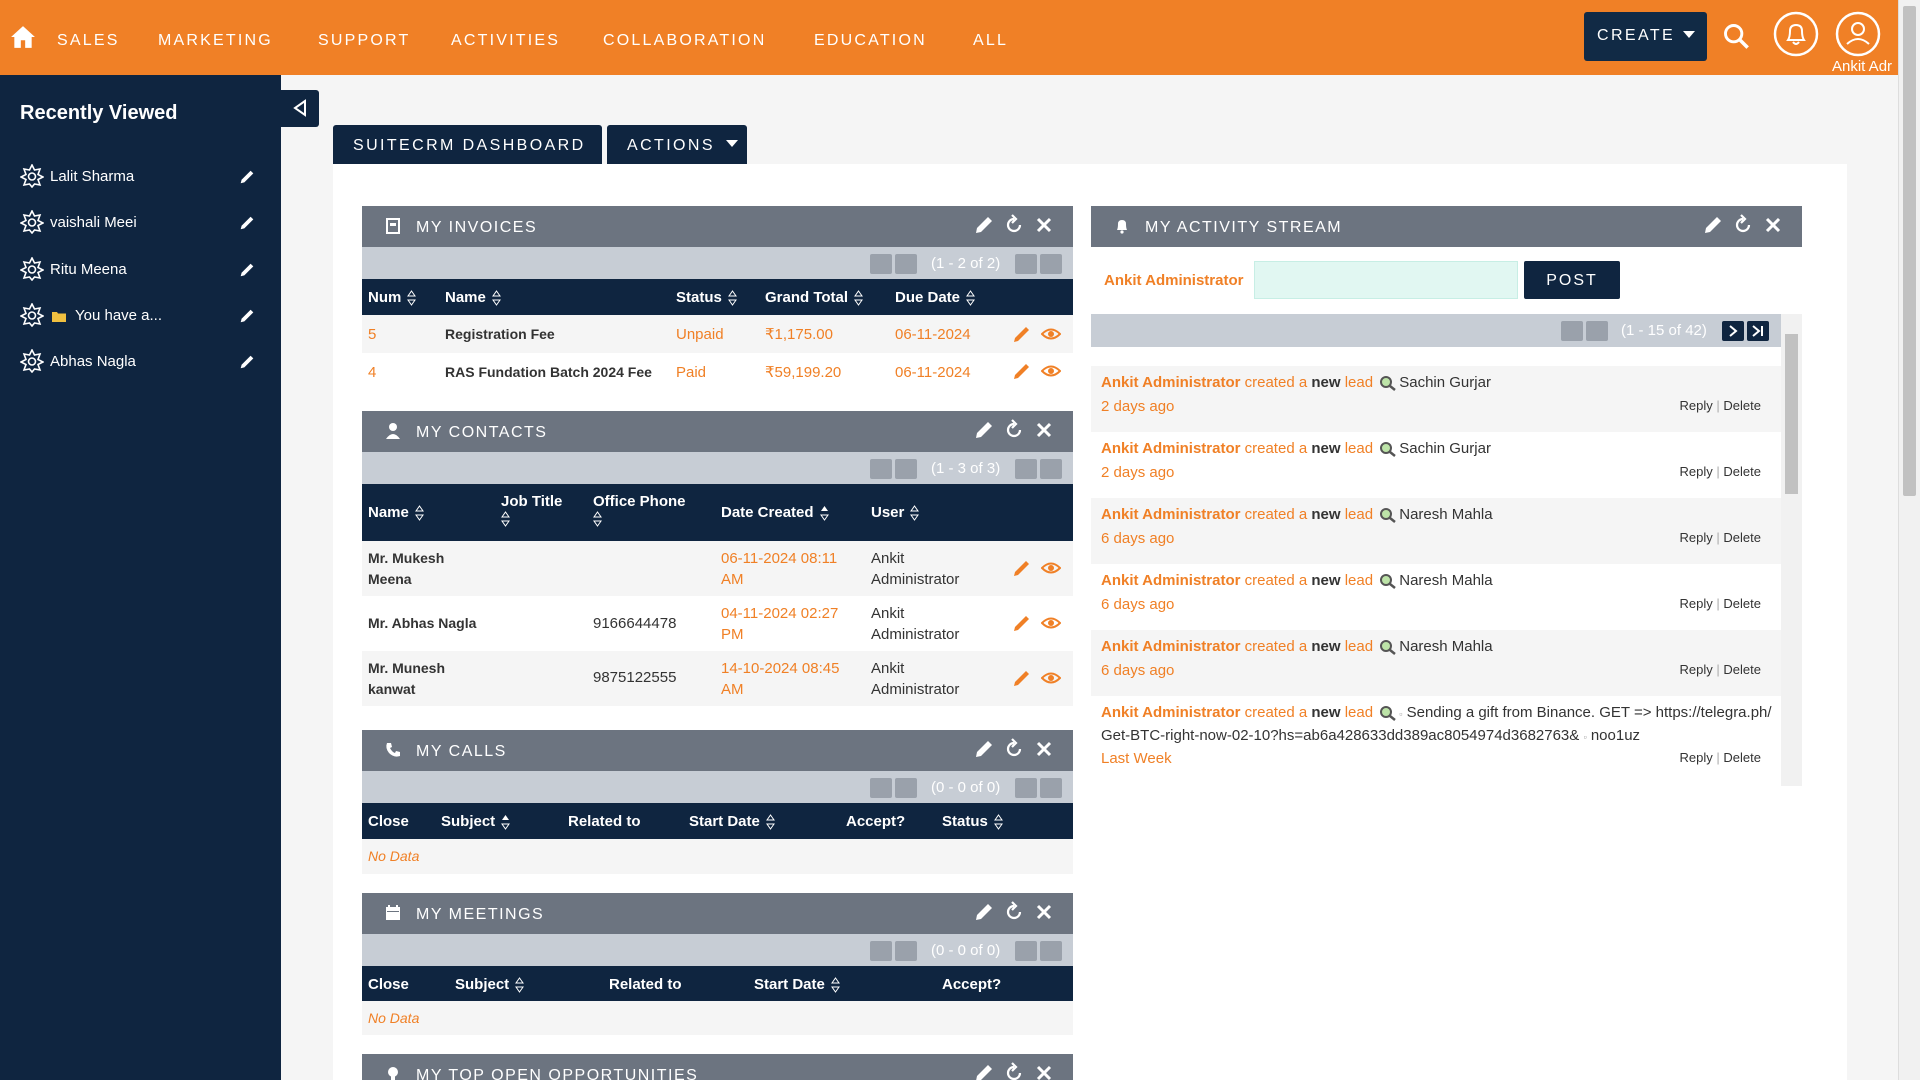 The image size is (1920, 1080). Describe the element at coordinates (215, 41) in the screenshot. I see `nav-marketing: Marketing` at that location.